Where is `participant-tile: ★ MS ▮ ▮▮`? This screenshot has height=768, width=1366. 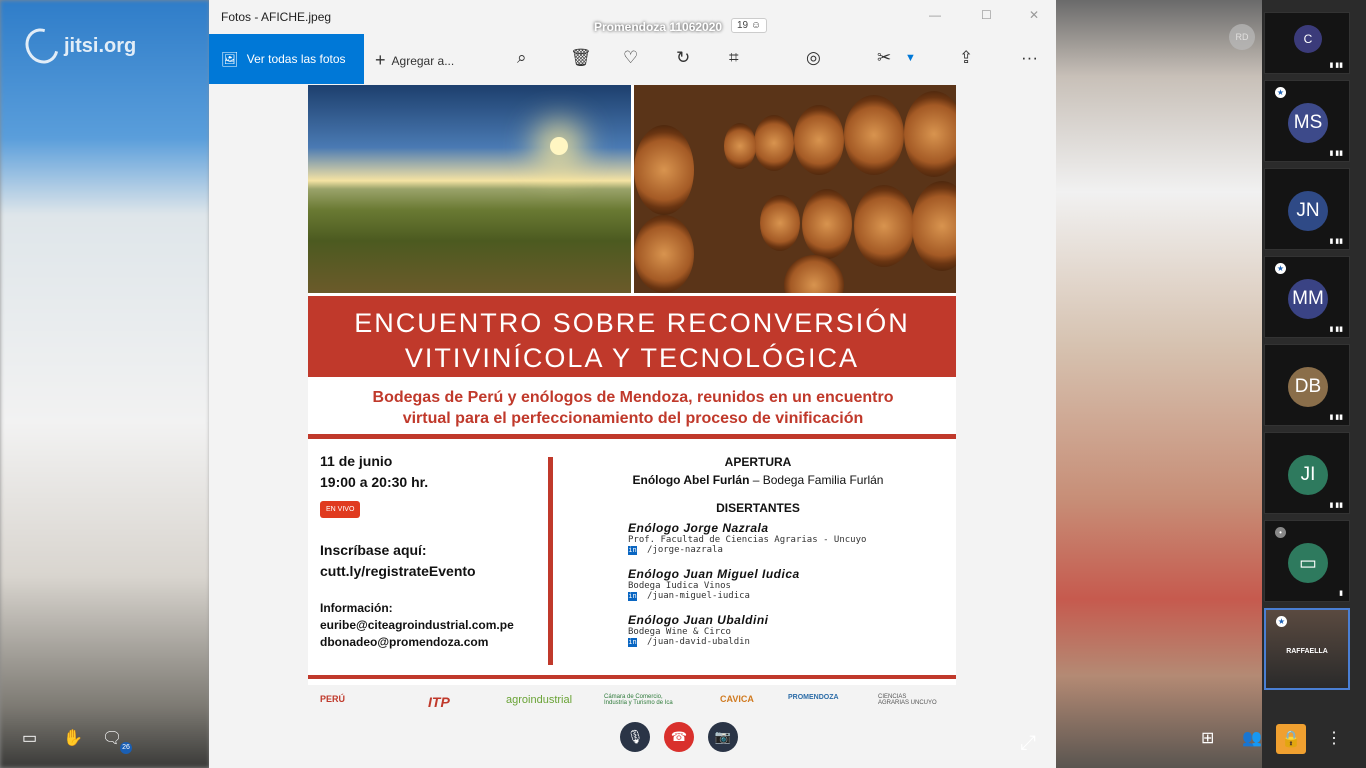 participant-tile: ★ MS ▮ ▮▮ is located at coordinates (1307, 121).